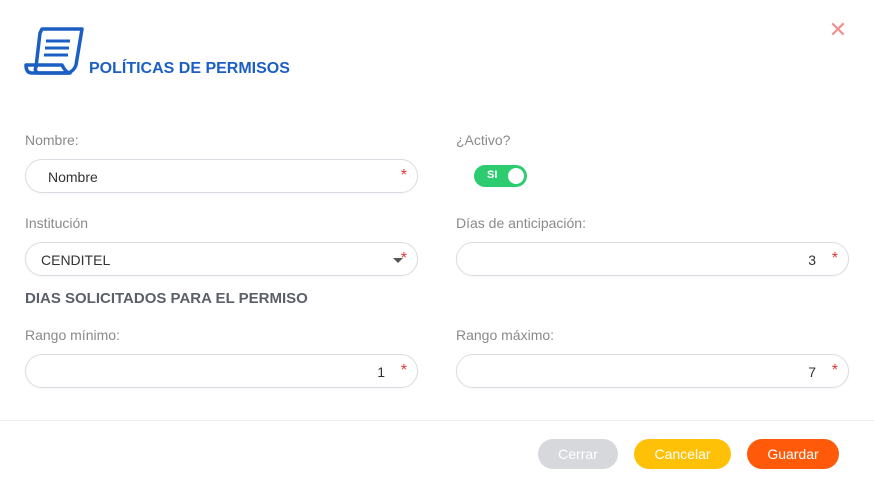 The height and width of the screenshot is (501, 874). Describe the element at coordinates (57, 223) in the screenshot. I see `institucion-label: Institución` at that location.